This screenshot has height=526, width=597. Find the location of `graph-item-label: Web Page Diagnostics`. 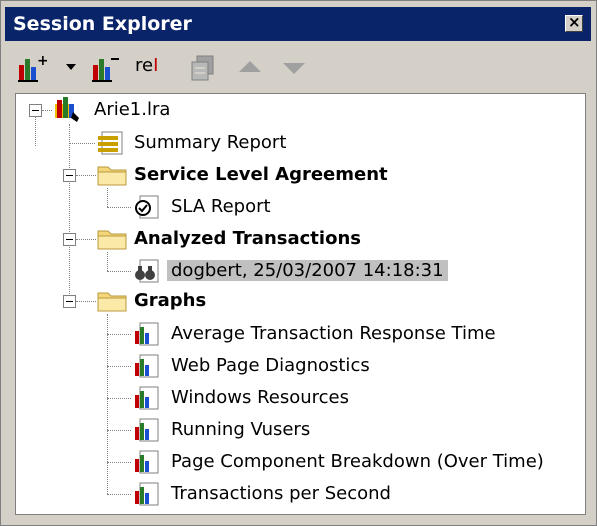

graph-item-label: Web Page Diagnostics is located at coordinates (270, 365).